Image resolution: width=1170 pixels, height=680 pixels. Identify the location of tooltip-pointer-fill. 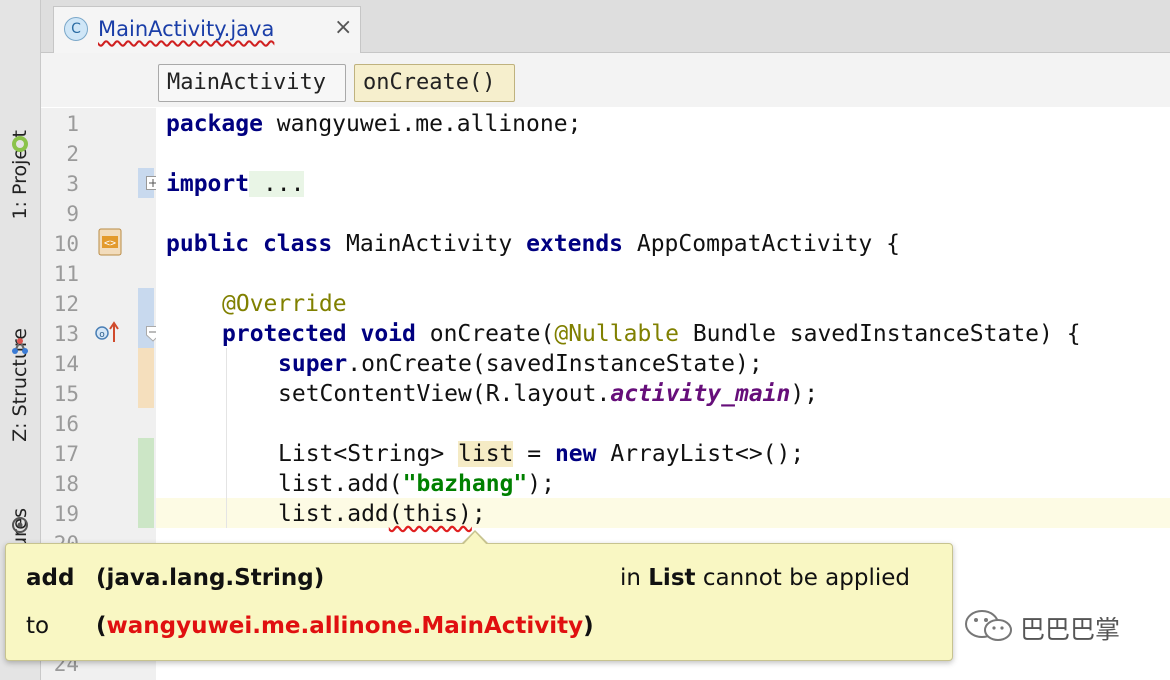
(475, 538).